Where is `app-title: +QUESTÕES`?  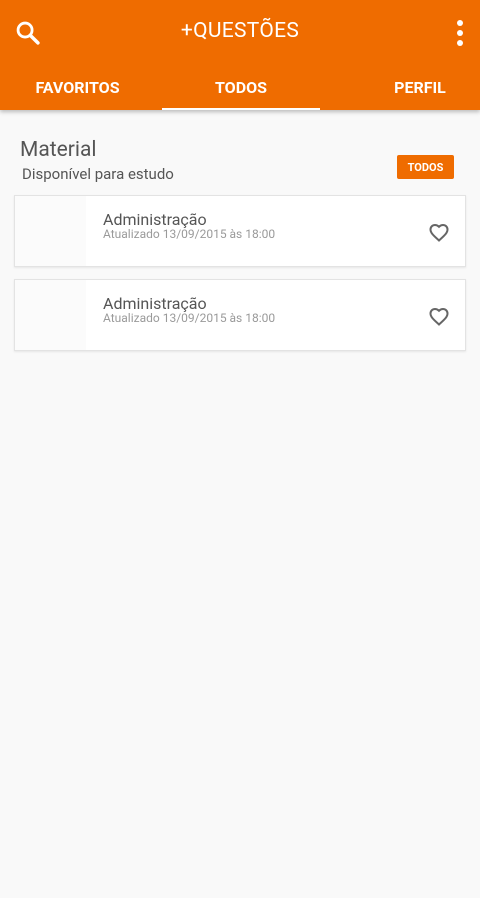 app-title: +QUESTÕES is located at coordinates (240, 31).